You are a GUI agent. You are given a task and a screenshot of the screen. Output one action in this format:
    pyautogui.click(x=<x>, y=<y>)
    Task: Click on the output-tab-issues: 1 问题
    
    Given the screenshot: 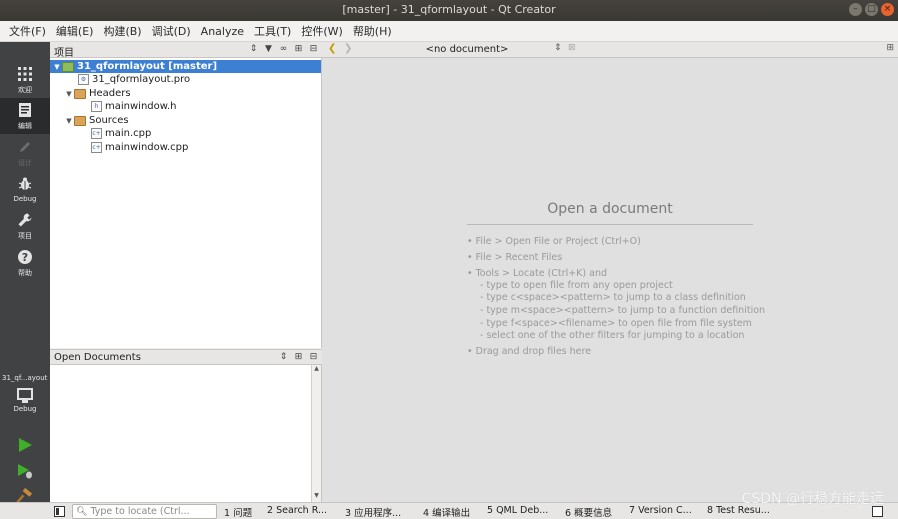 What is the action you would take?
    pyautogui.click(x=238, y=512)
    